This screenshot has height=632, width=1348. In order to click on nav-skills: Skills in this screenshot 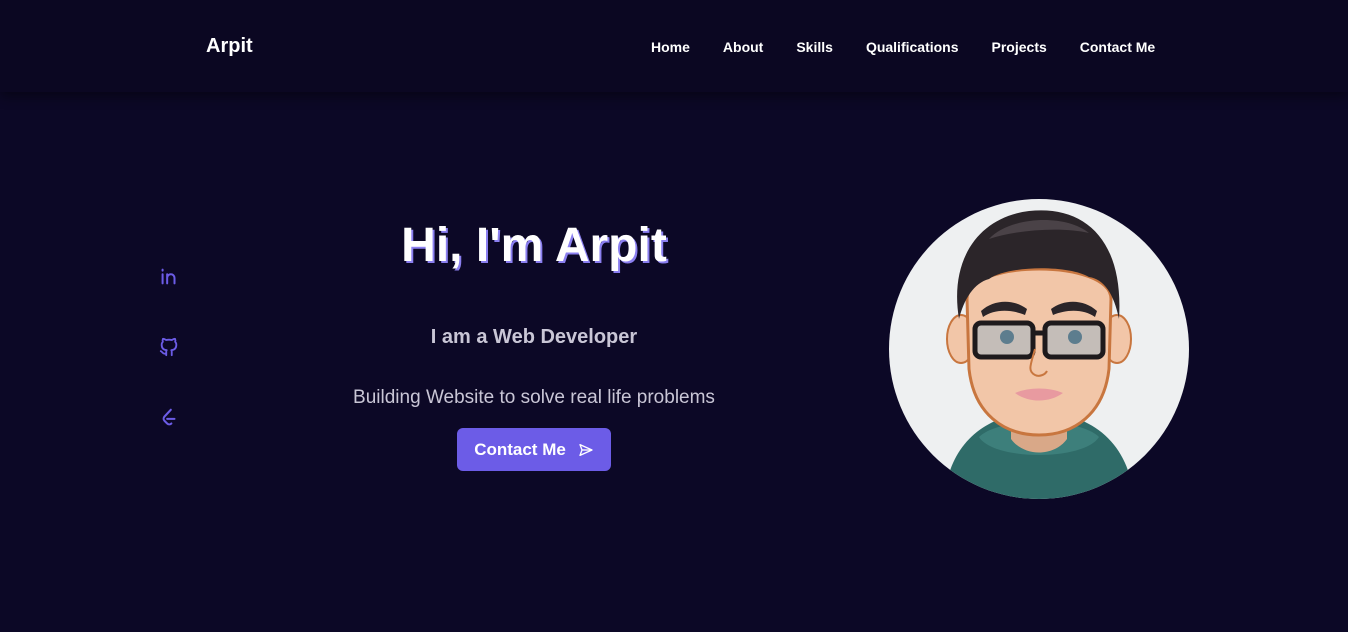, I will do `click(814, 47)`.